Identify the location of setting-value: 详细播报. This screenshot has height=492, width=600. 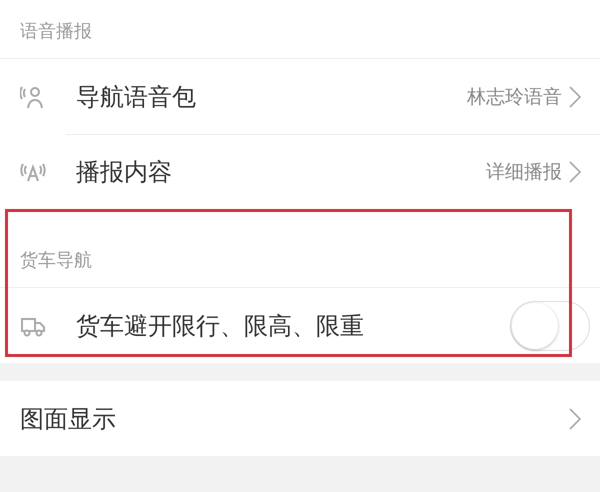
(524, 172).